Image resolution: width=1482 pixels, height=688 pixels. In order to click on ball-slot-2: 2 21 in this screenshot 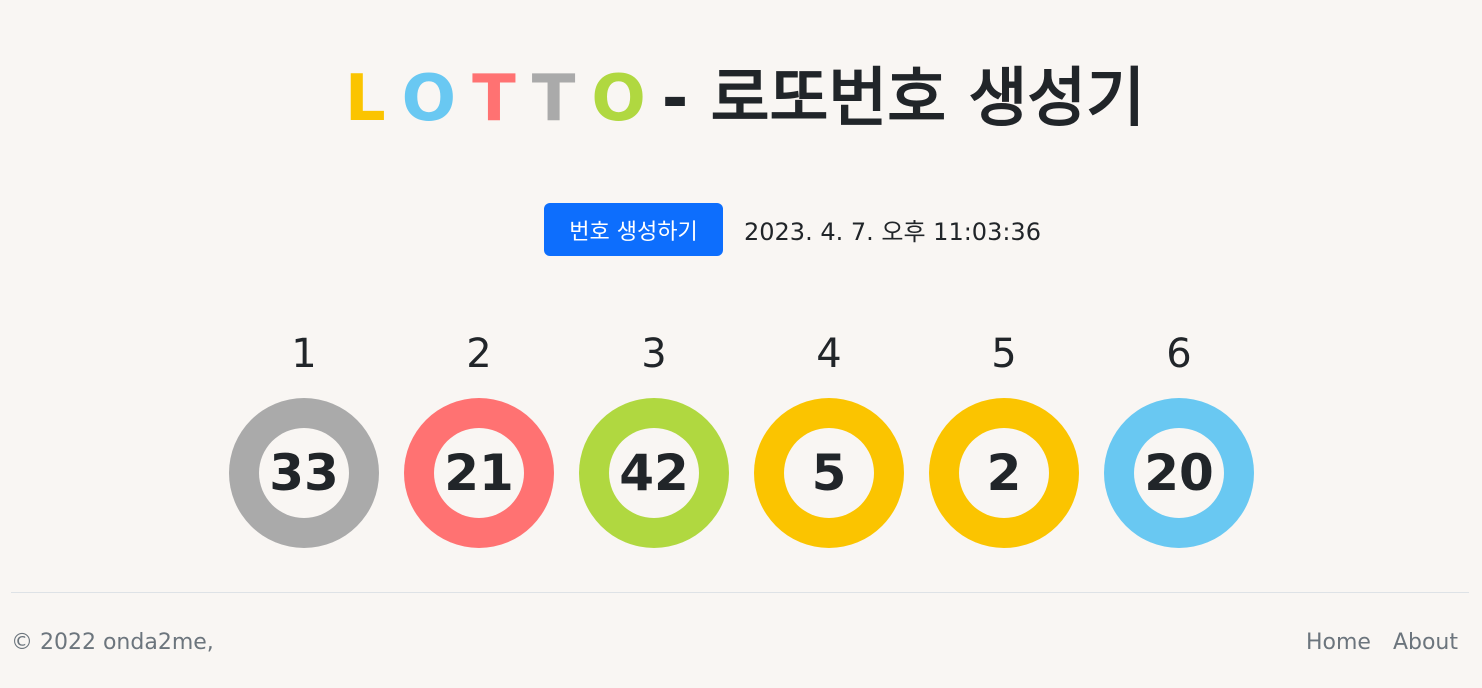, I will do `click(479, 439)`.